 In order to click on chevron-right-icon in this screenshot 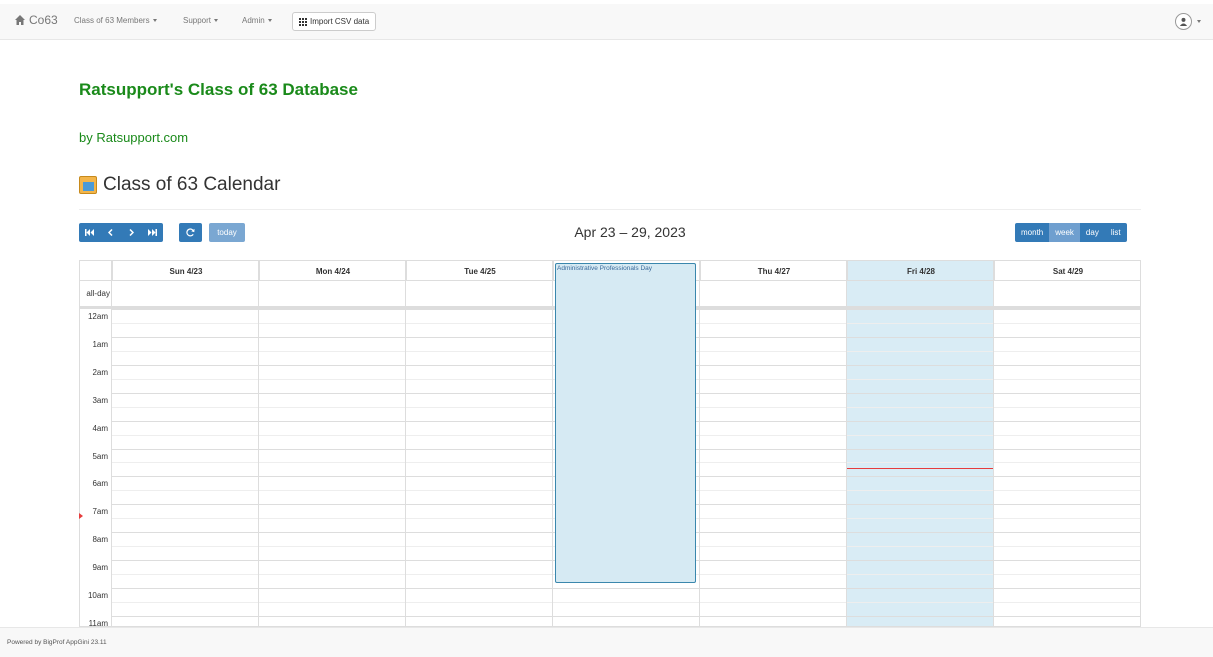, I will do `click(131, 232)`.